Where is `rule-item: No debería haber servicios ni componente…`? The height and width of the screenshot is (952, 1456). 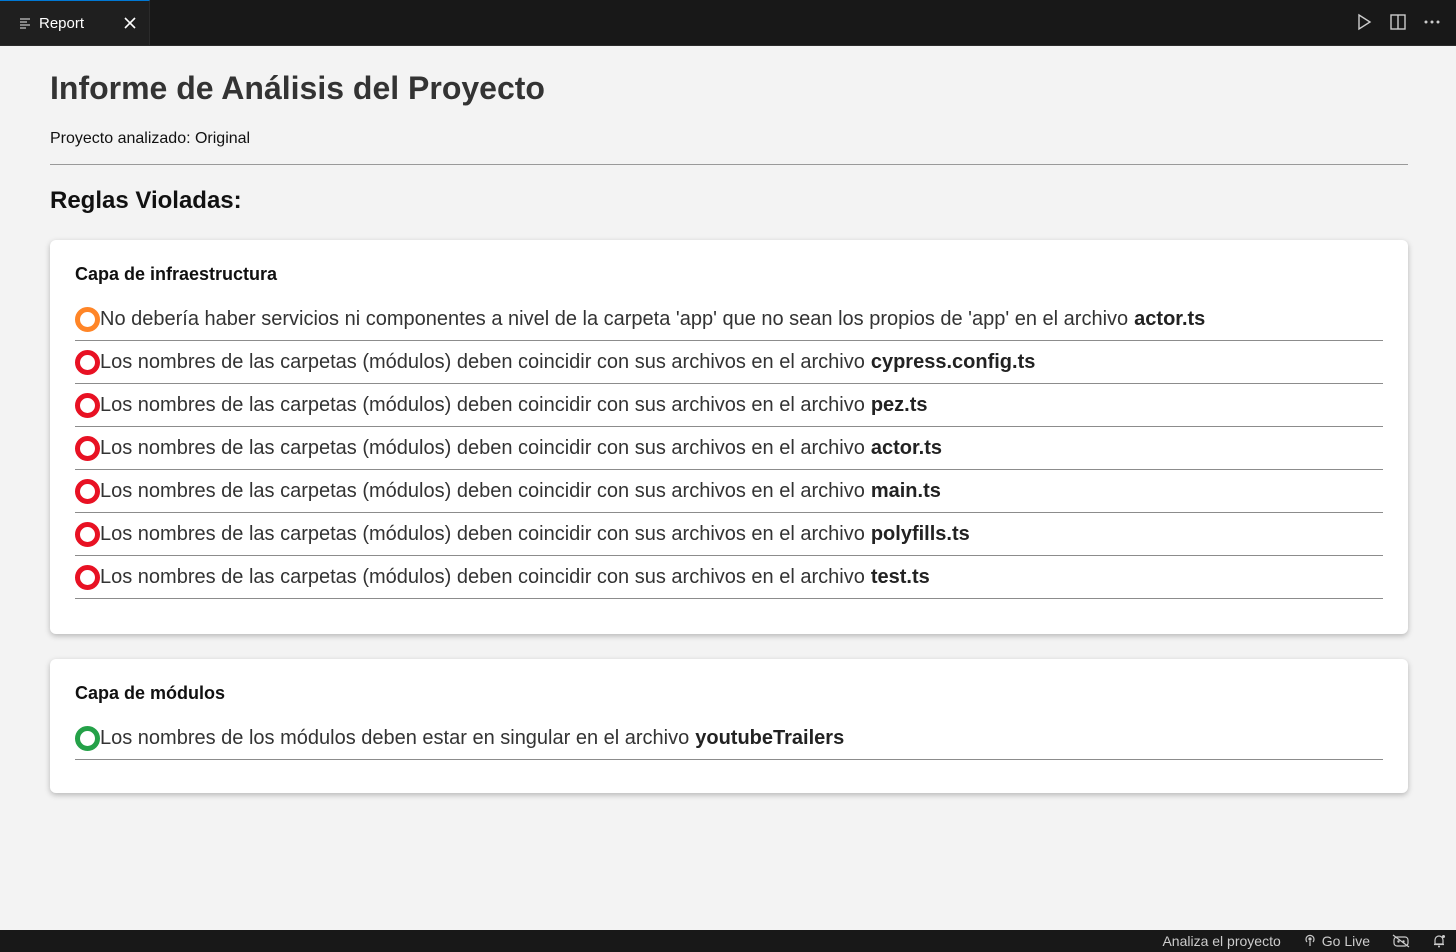 rule-item: No debería haber servicios ni componente… is located at coordinates (729, 320).